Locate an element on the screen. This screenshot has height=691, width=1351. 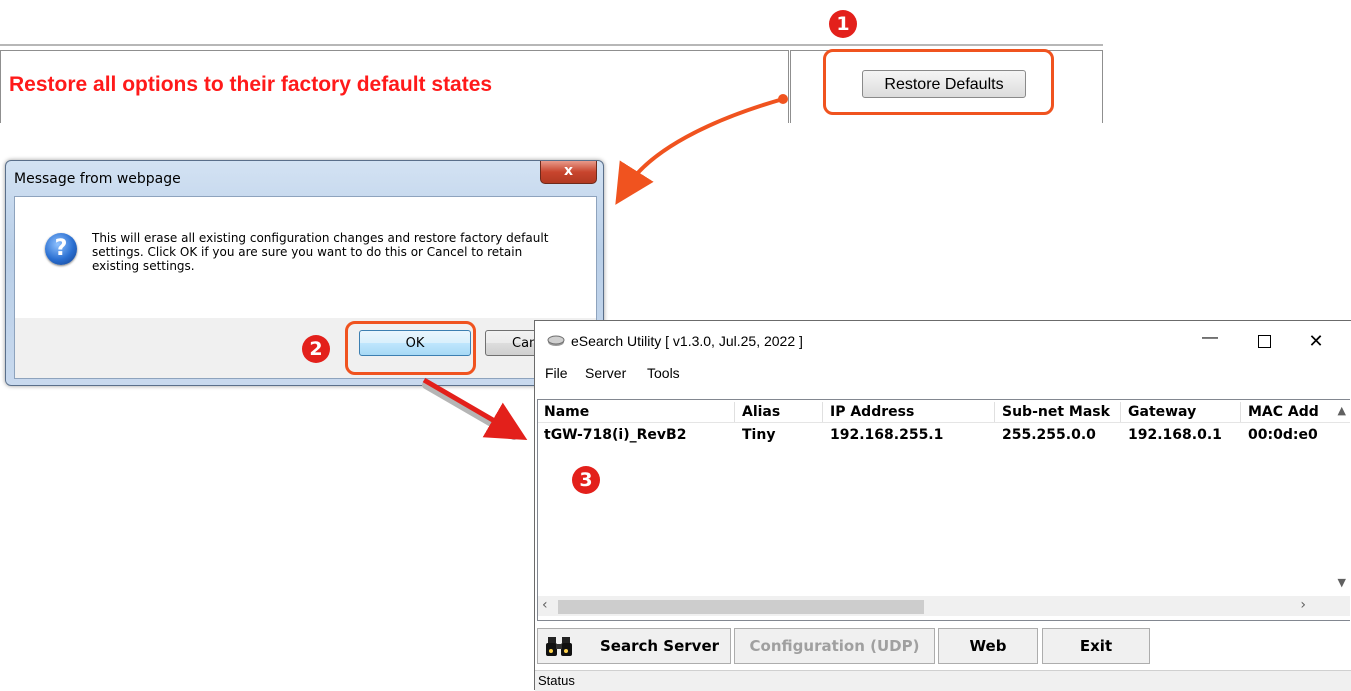
cell-ip: 192.168.255.1 is located at coordinates (887, 435).